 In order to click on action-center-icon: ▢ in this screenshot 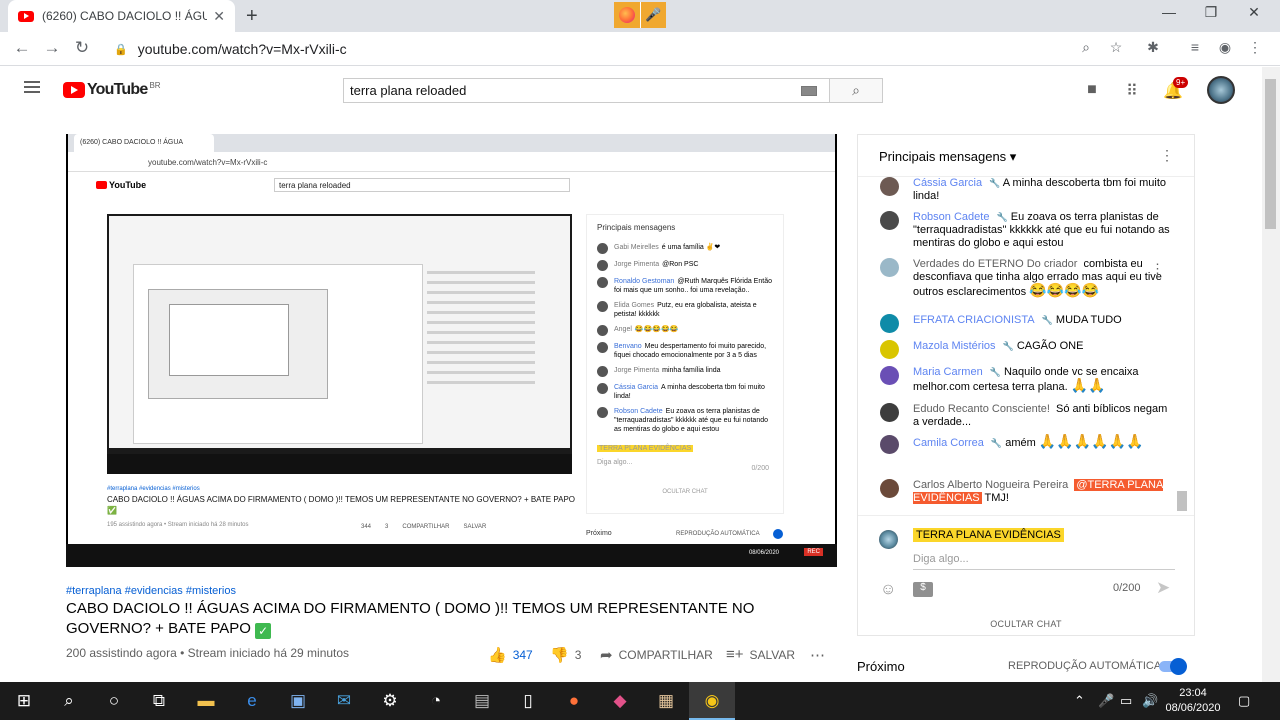, I will do `click(1244, 701)`.